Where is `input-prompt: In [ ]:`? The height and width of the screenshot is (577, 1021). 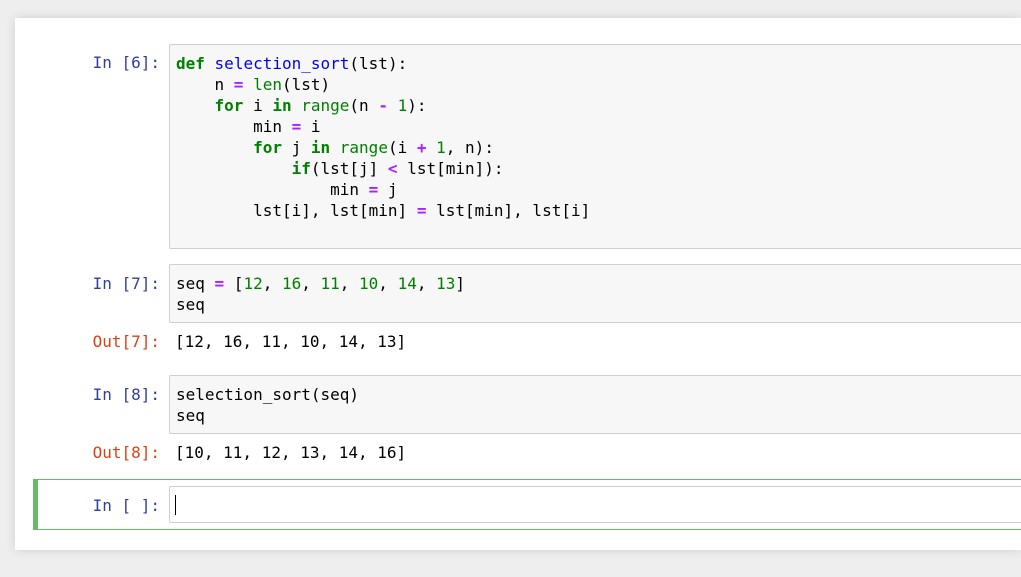
input-prompt: In [ ]: is located at coordinates (126, 505).